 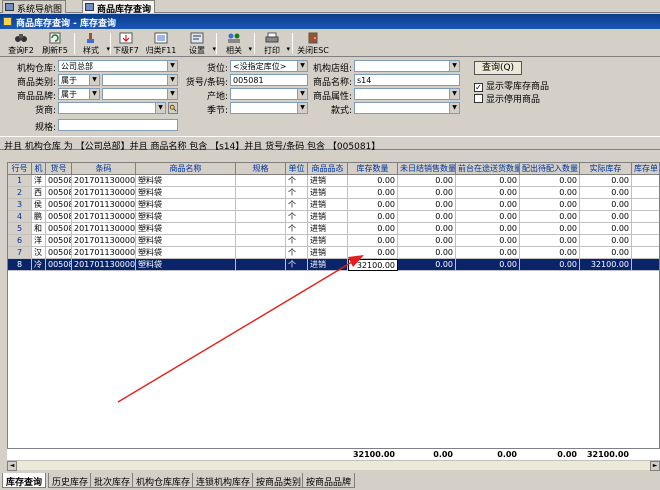 I want to click on tab-chain-org-stock: 连锁机构库存, so click(x=223, y=480).